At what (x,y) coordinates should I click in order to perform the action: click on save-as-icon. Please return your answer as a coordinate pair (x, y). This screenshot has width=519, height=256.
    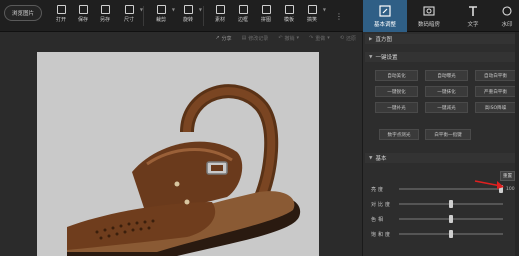
    Looking at the image, I should click on (105, 9).